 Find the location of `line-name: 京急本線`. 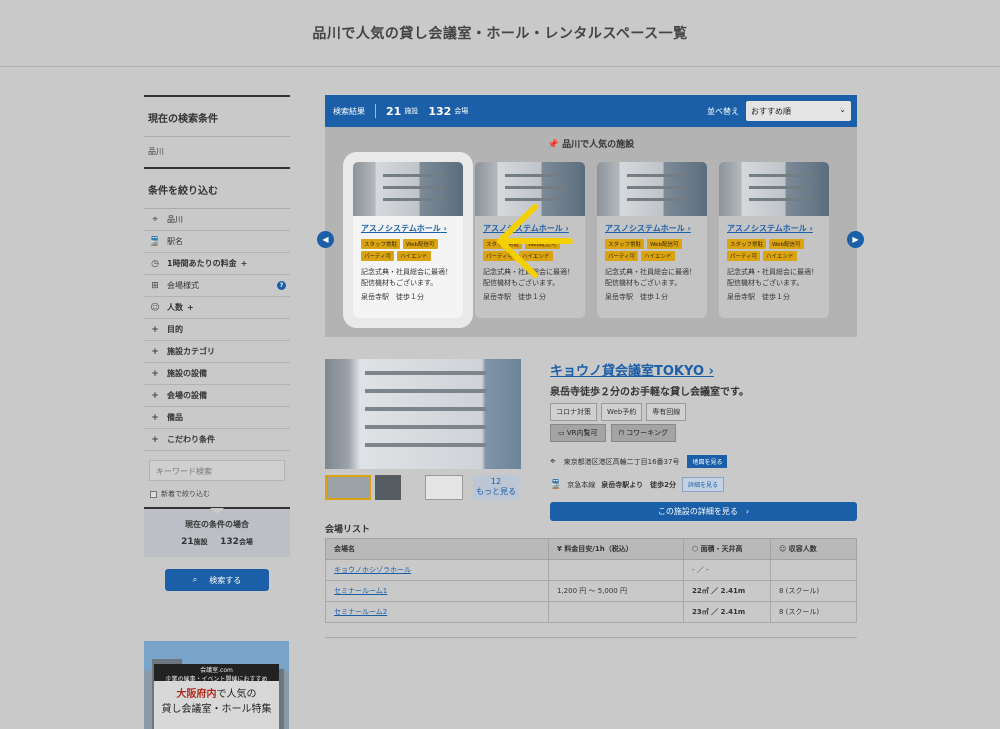

line-name: 京急本線 is located at coordinates (581, 484).